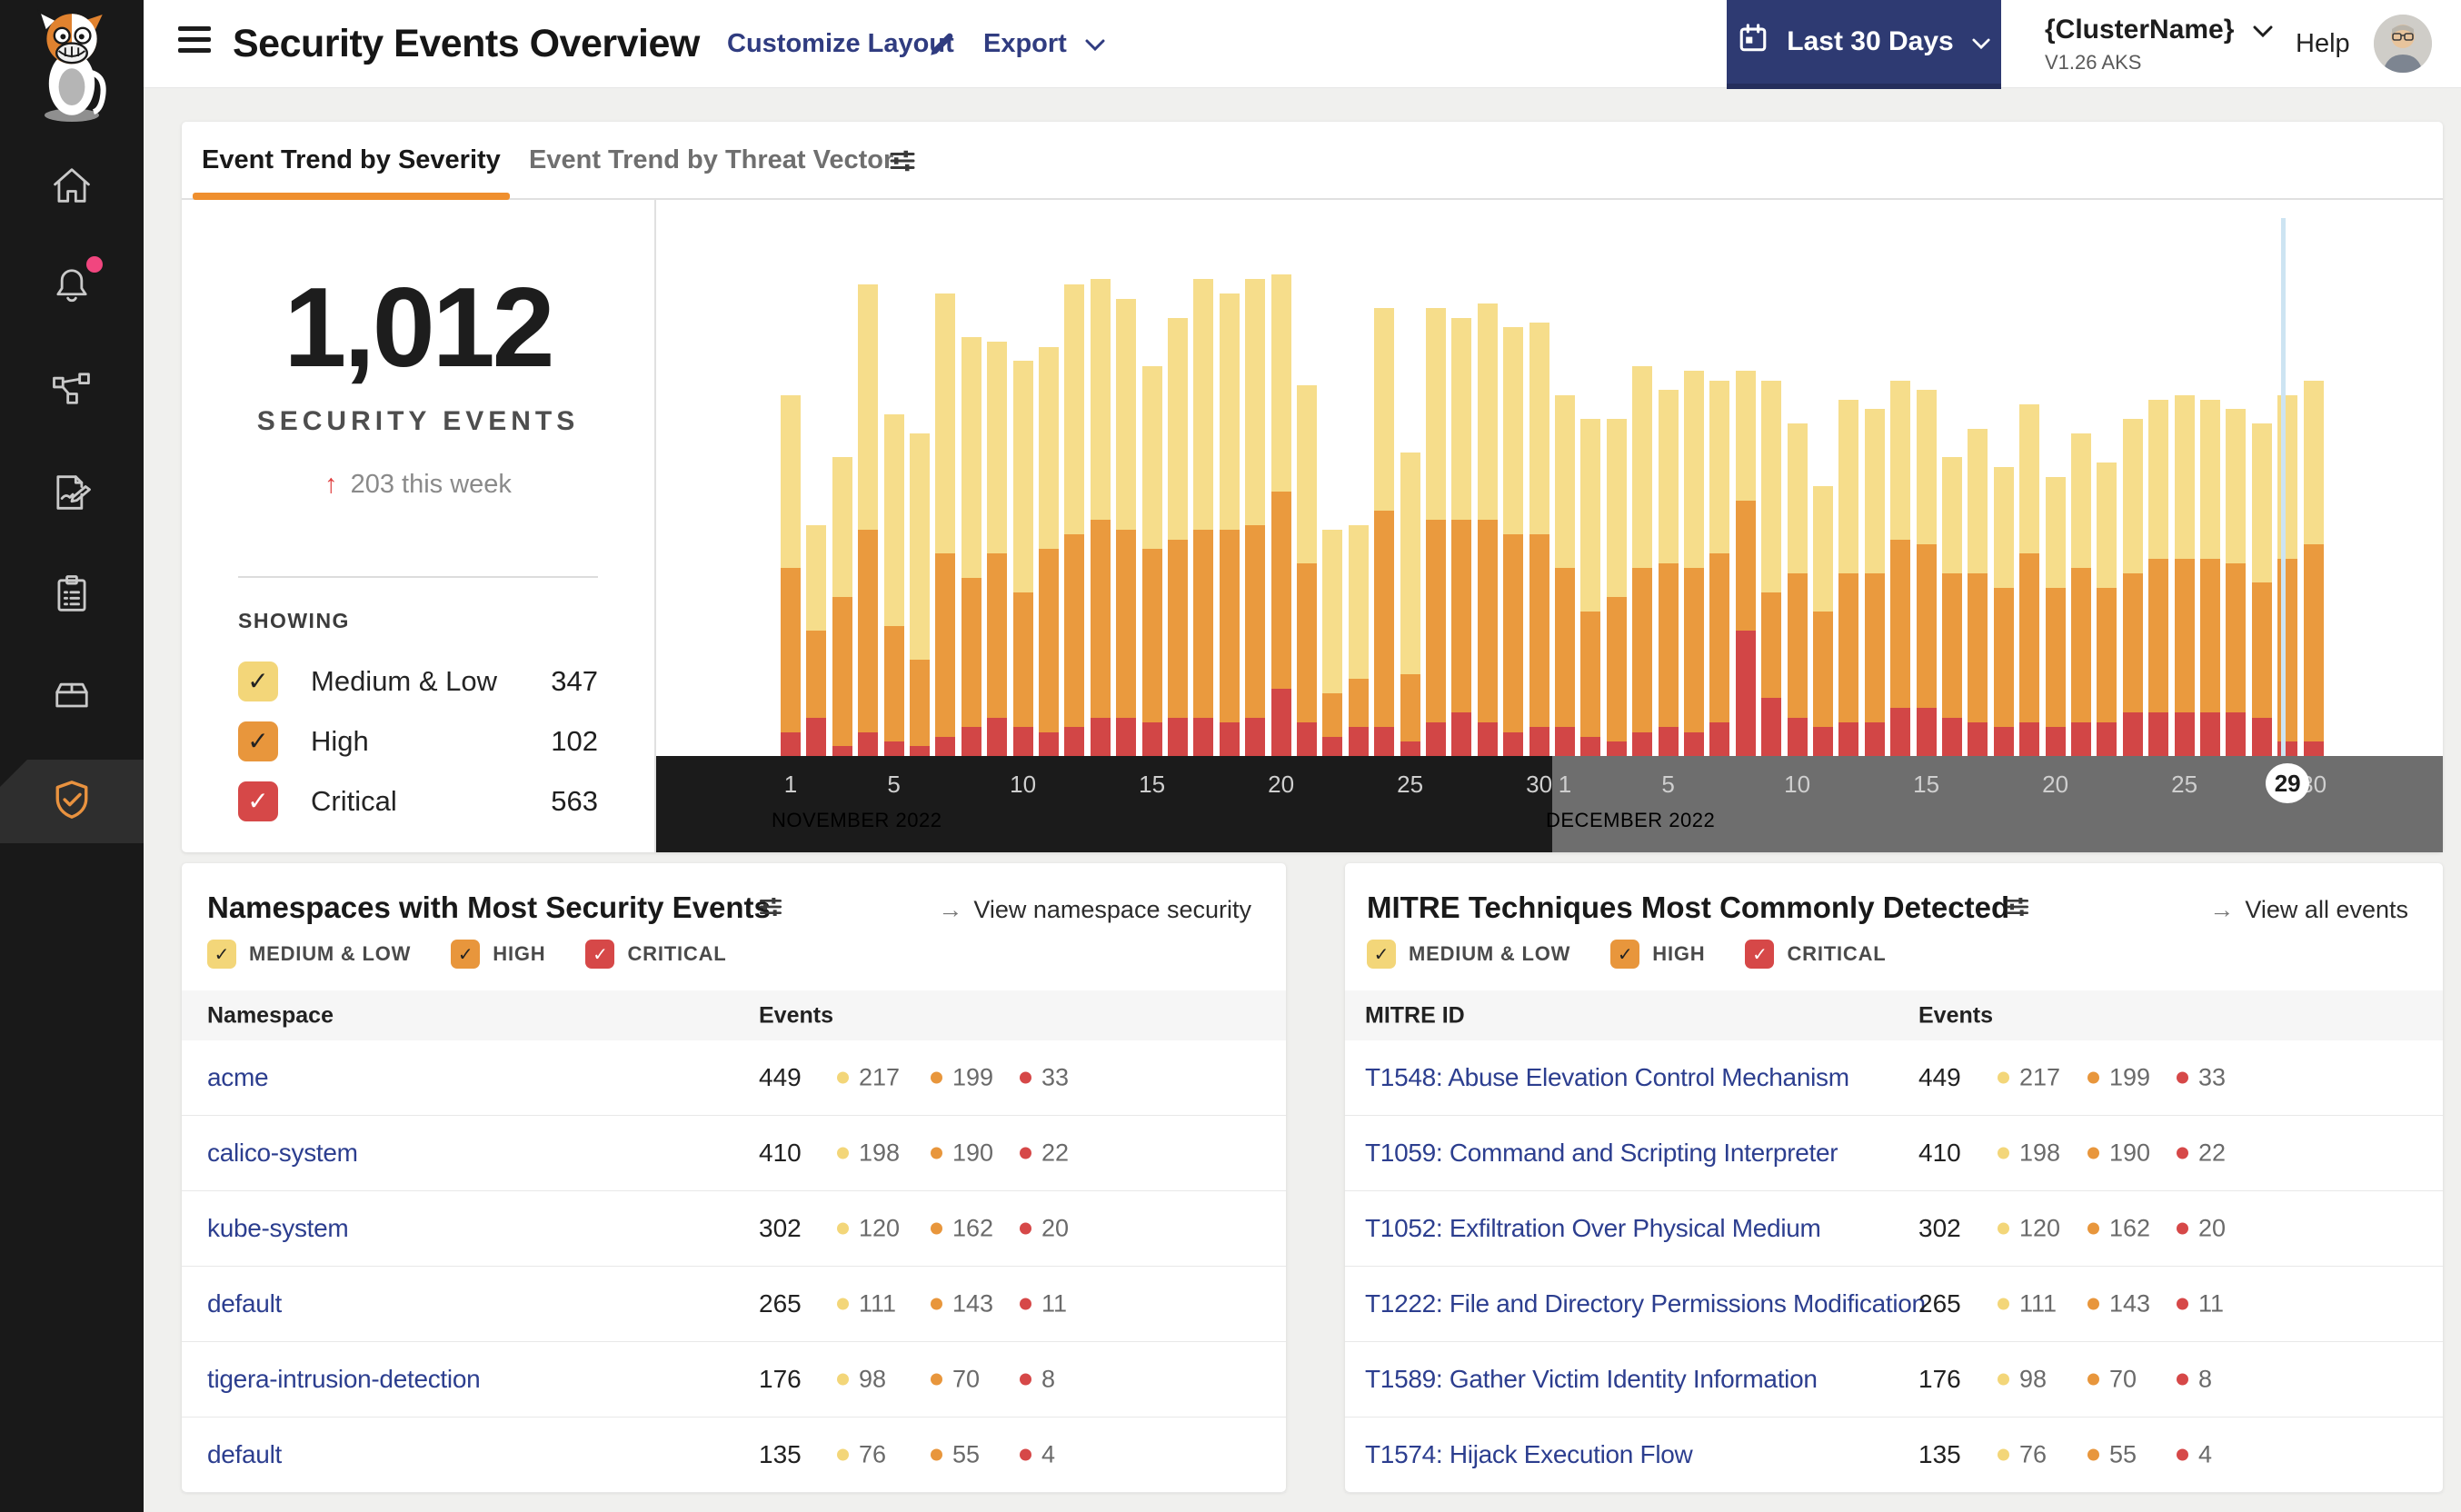 The height and width of the screenshot is (1512, 2461). Describe the element at coordinates (1607, 1077) in the screenshot. I see `row-link: T1548: Abuse Elevation Control Mechanism` at that location.